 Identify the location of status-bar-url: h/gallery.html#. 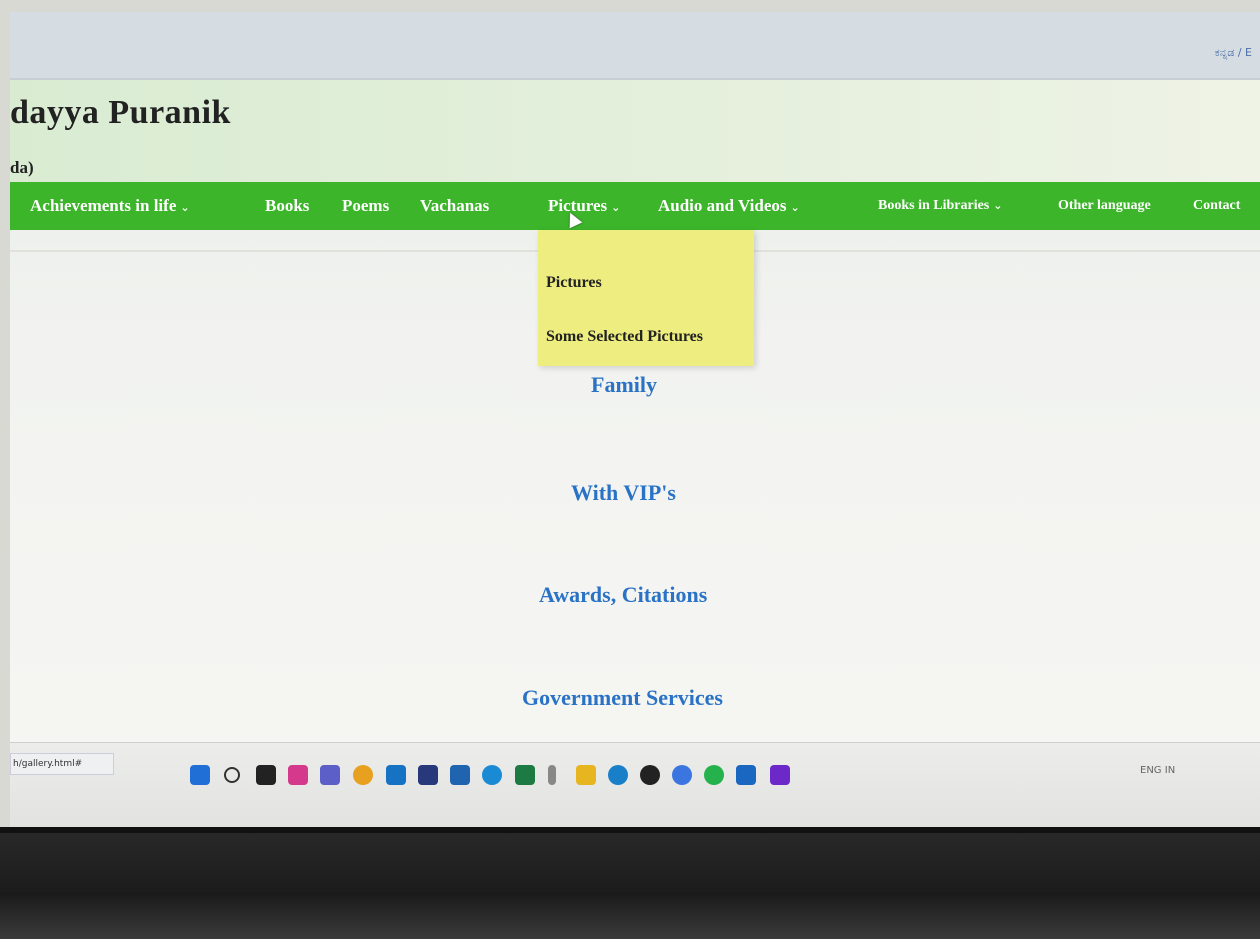
(62, 764).